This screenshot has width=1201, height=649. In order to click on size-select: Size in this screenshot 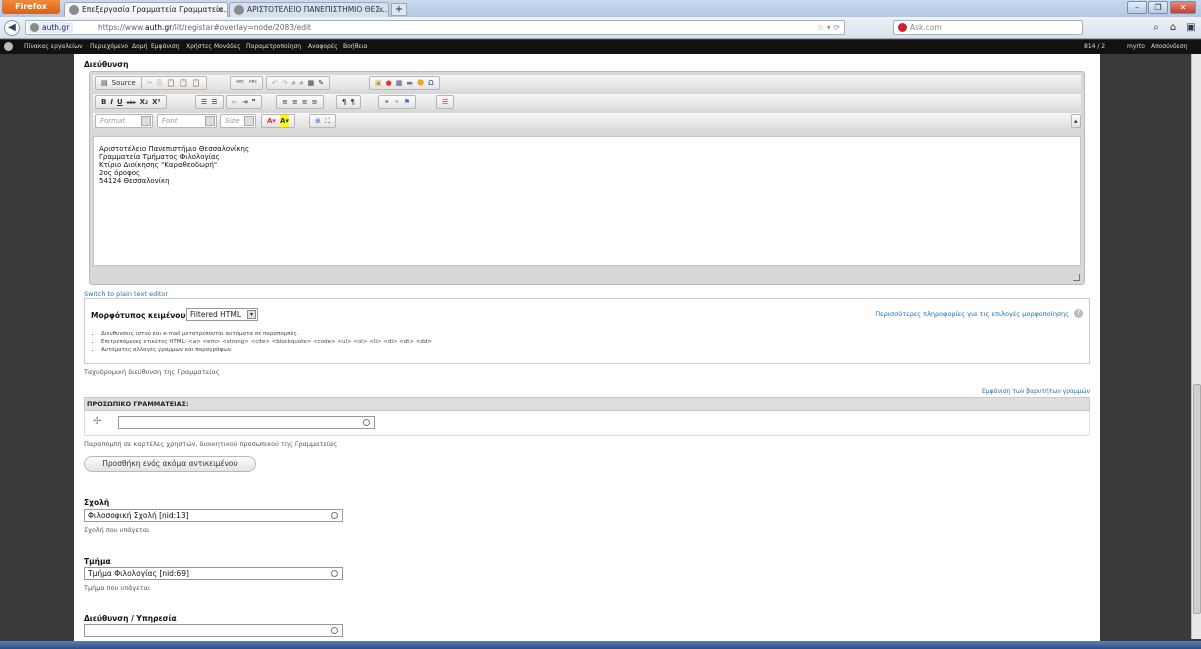, I will do `click(238, 121)`.